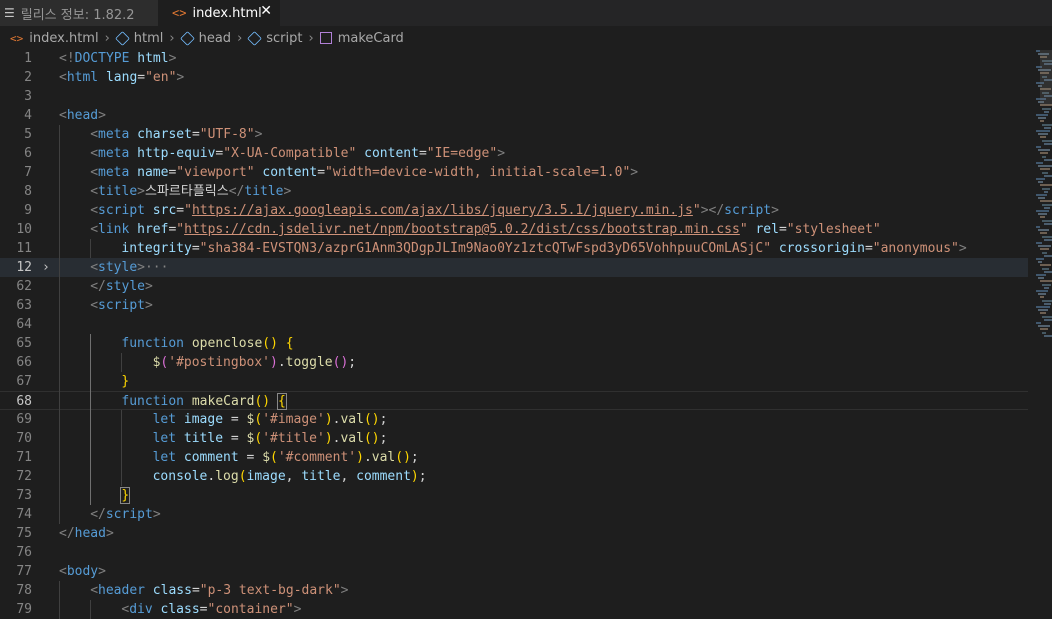  I want to click on code-line: 67}, so click(514, 381).